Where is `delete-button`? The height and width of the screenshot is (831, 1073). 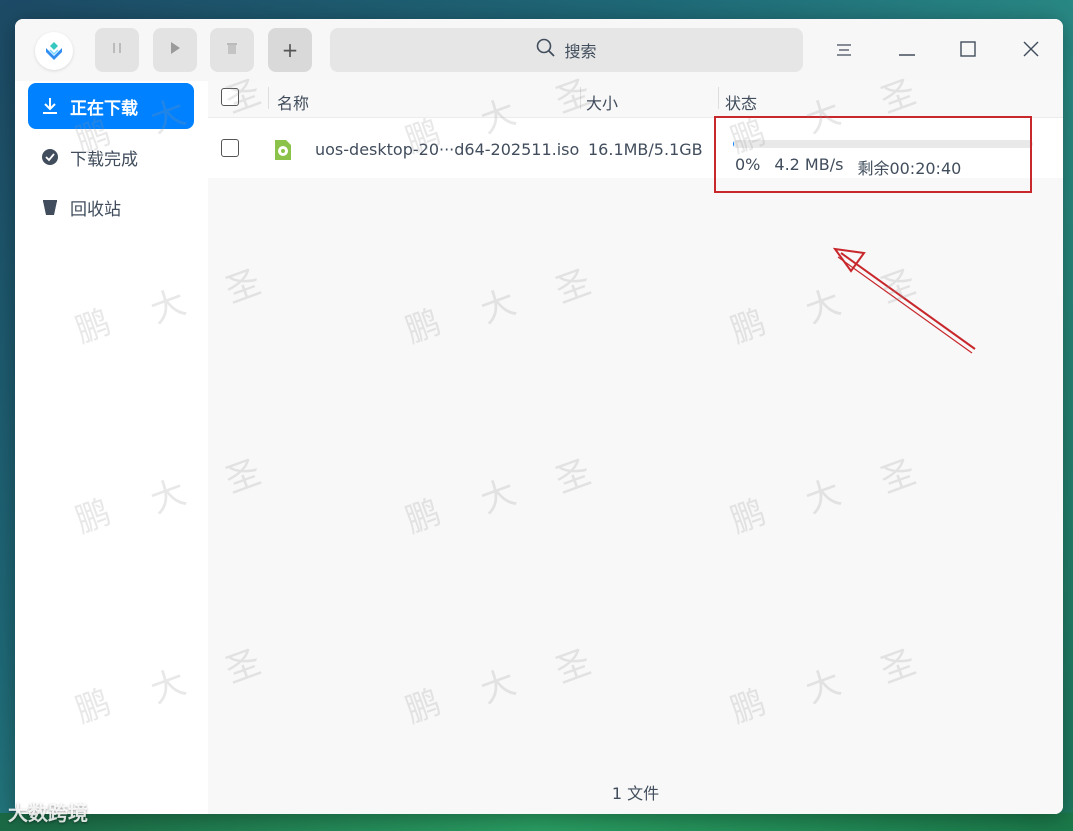 delete-button is located at coordinates (232, 50).